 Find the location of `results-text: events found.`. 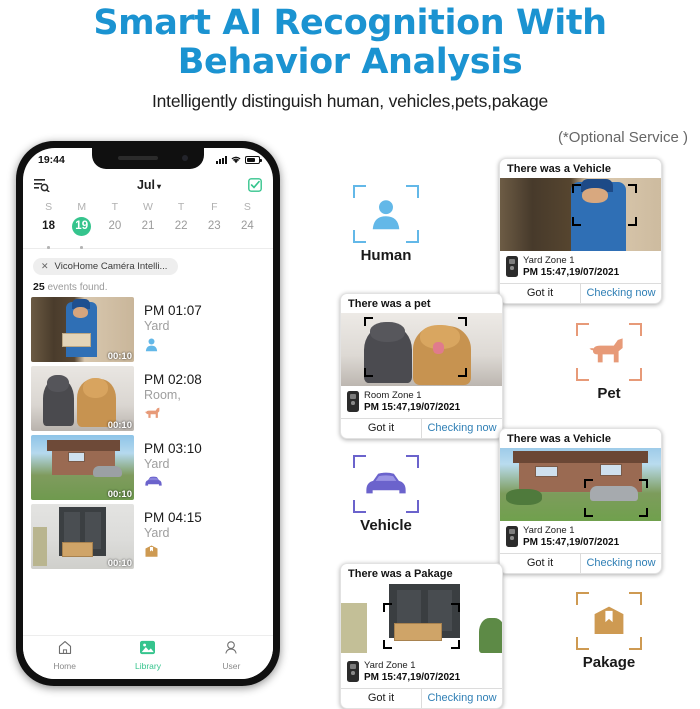

results-text: events found. is located at coordinates (77, 287).